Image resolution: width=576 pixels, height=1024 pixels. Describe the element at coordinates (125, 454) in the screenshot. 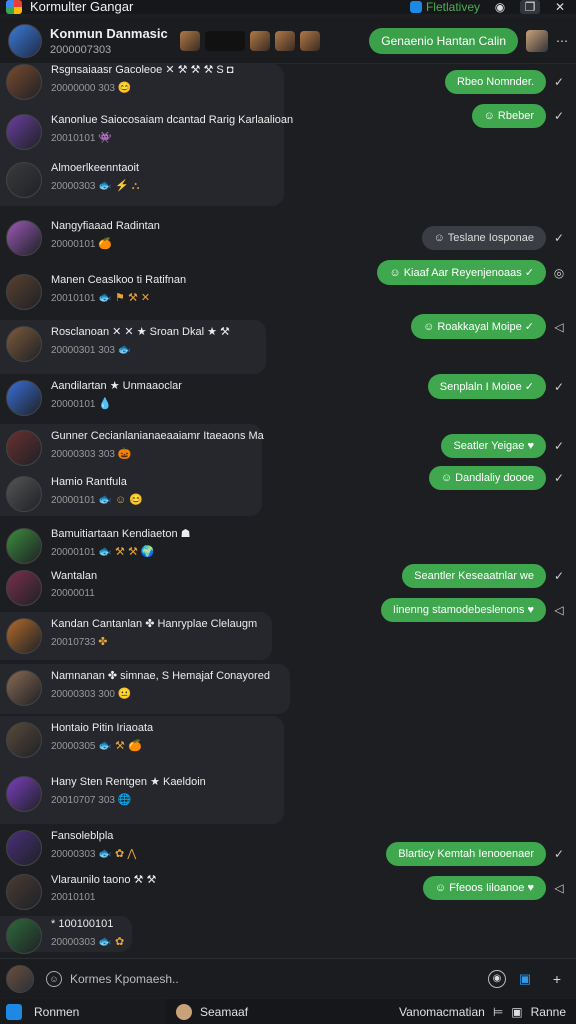

I see `reaction-icons: 🎃` at that location.